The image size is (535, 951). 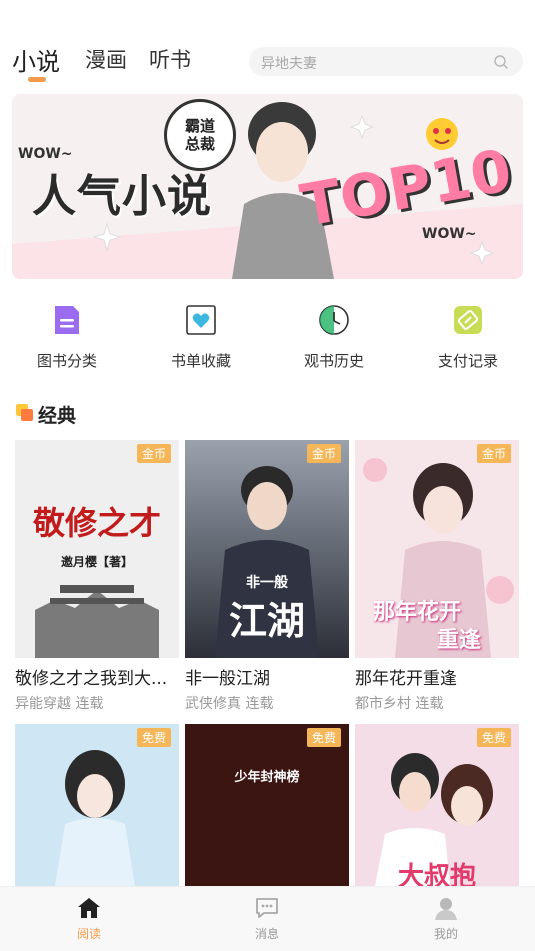 I want to click on book-card: 金币 那年花开 重逢 那年花开重逢 都市乡村 连载, so click(x=437, y=576).